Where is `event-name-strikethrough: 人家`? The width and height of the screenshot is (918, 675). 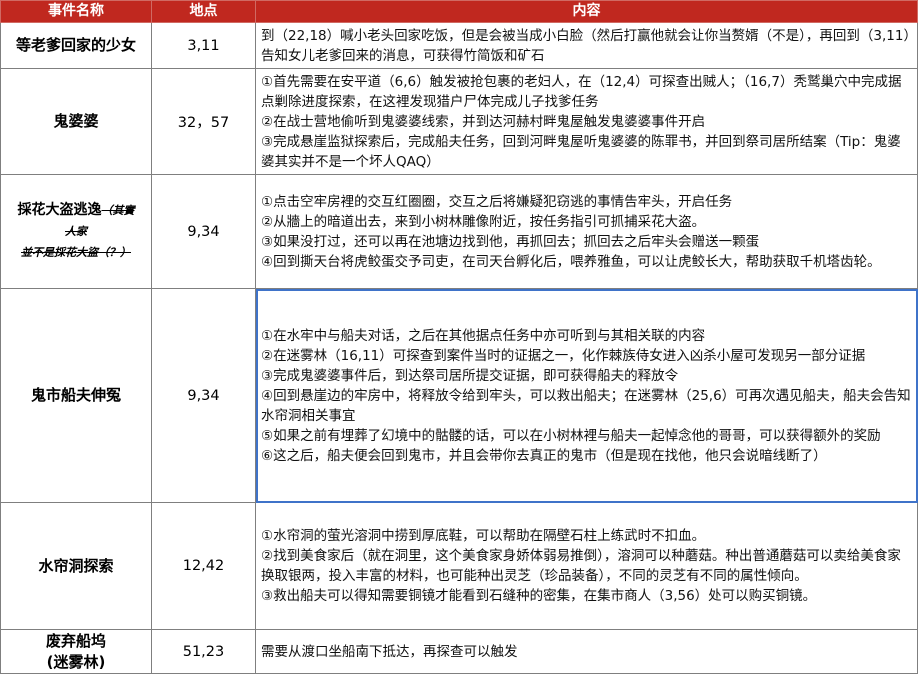 event-name-strikethrough: 人家 is located at coordinates (76, 231).